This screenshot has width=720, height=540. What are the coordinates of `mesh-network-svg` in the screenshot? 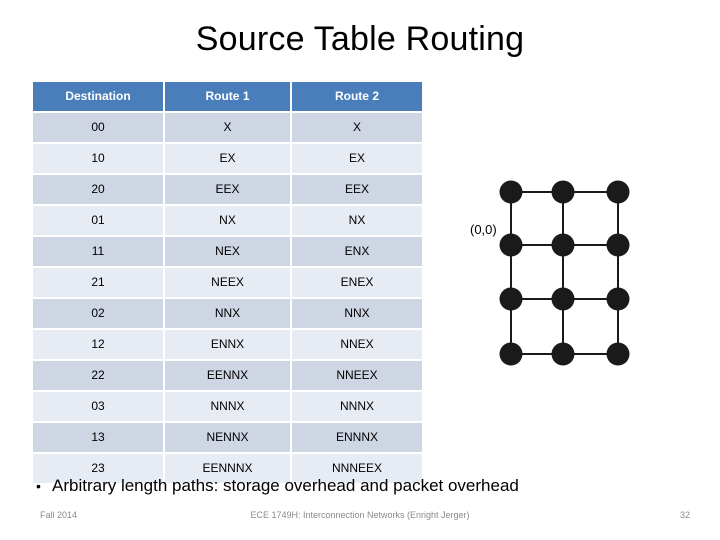 It's located at (564, 273).